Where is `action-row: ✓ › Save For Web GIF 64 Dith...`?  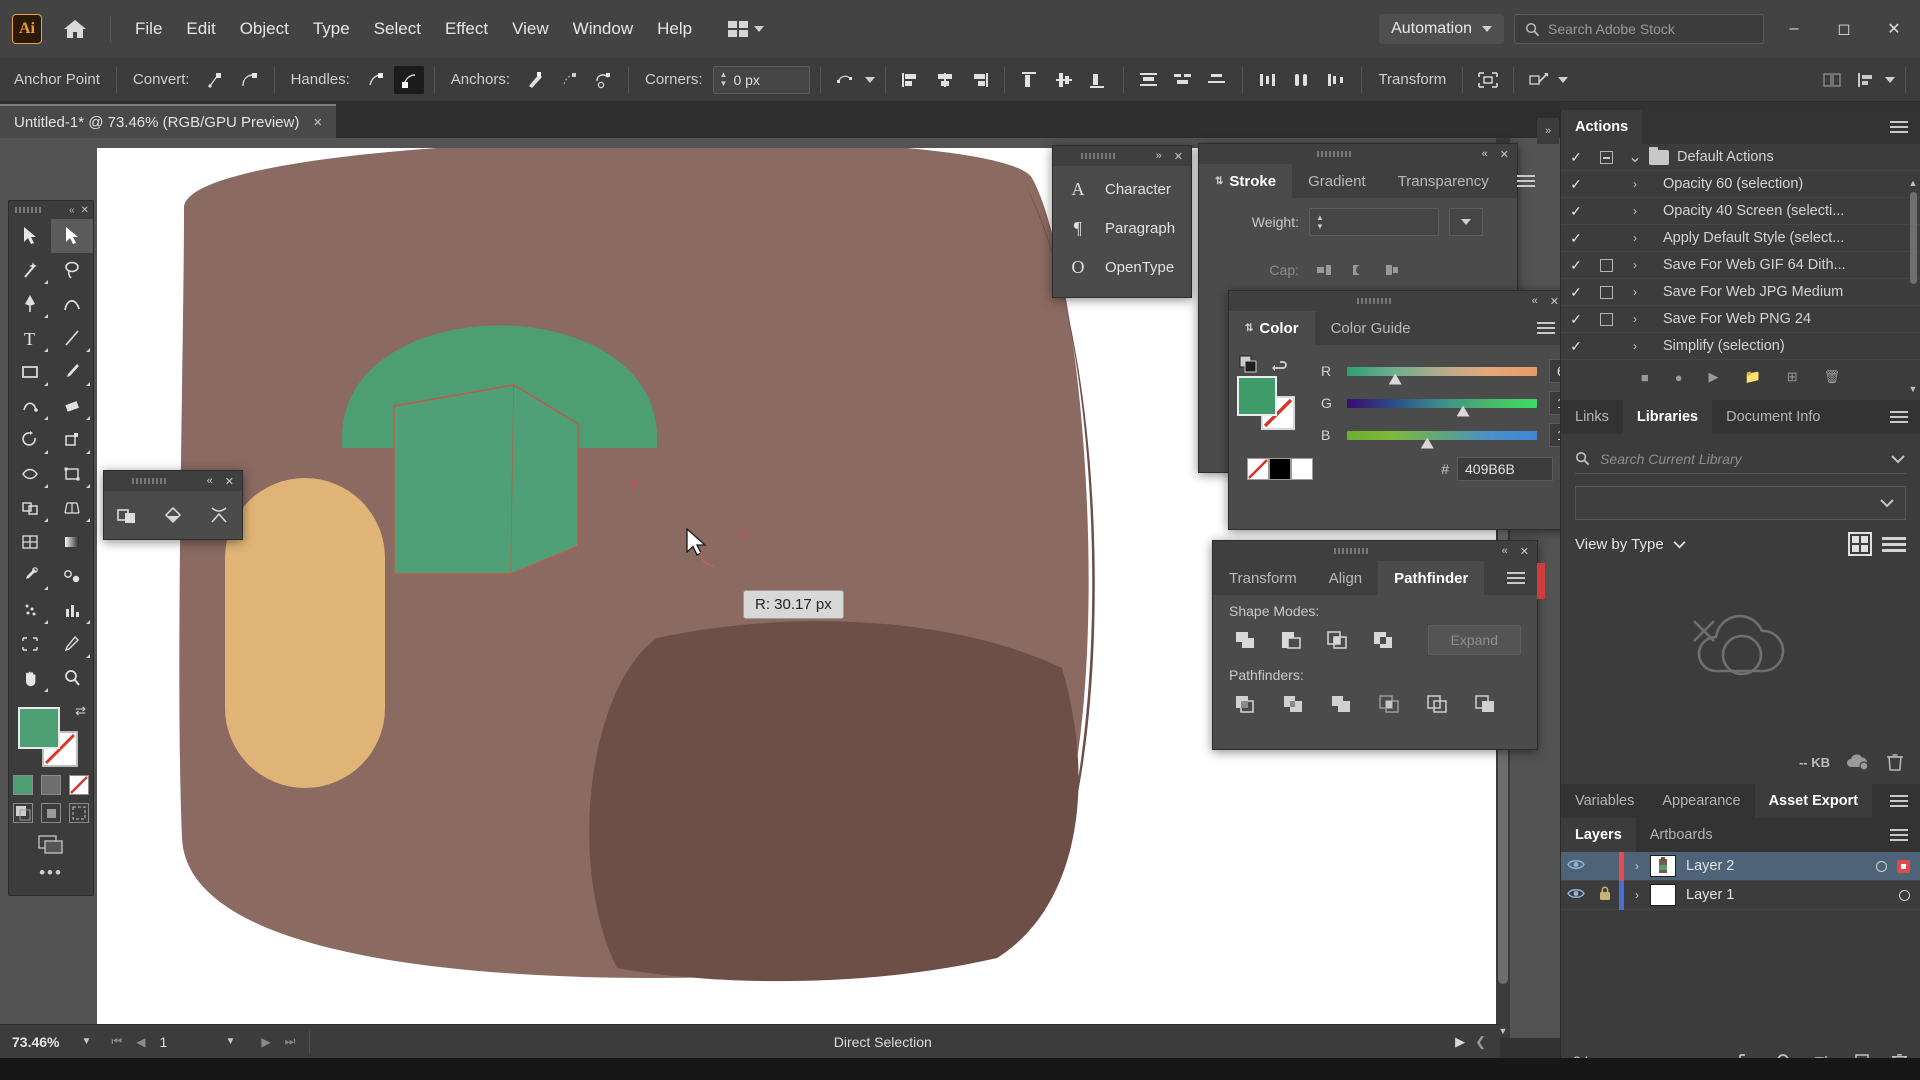 action-row: ✓ › Save For Web GIF 64 Dith... is located at coordinates (1740, 265).